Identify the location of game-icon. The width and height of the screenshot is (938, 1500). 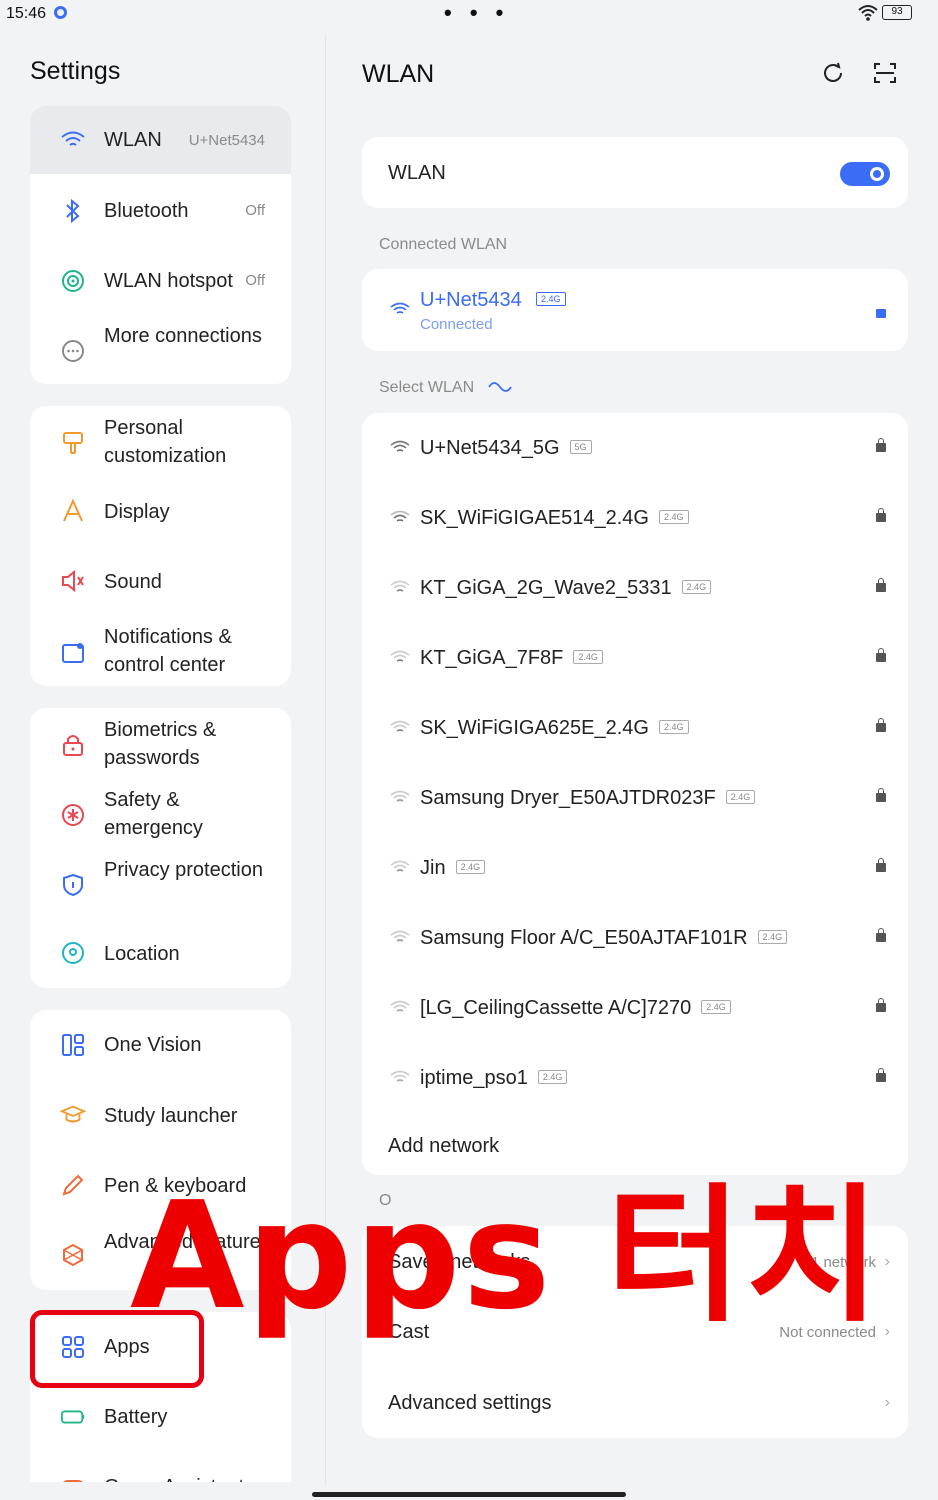
(73, 1478).